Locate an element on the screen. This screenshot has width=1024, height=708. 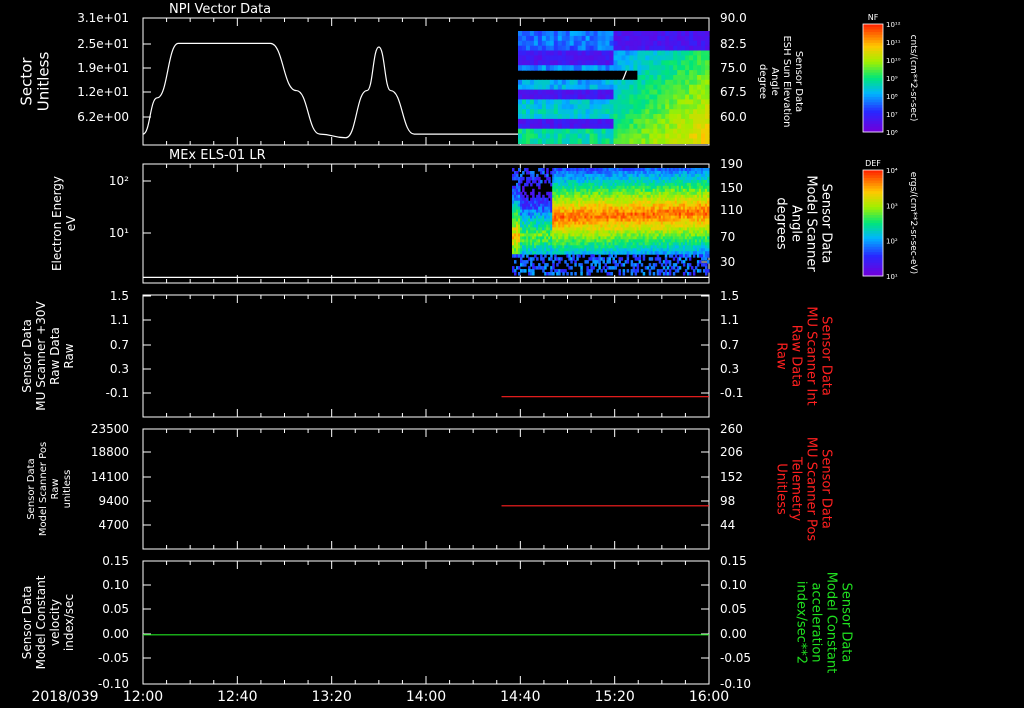
right-tick-label: 67.5 is located at coordinates (733, 92).